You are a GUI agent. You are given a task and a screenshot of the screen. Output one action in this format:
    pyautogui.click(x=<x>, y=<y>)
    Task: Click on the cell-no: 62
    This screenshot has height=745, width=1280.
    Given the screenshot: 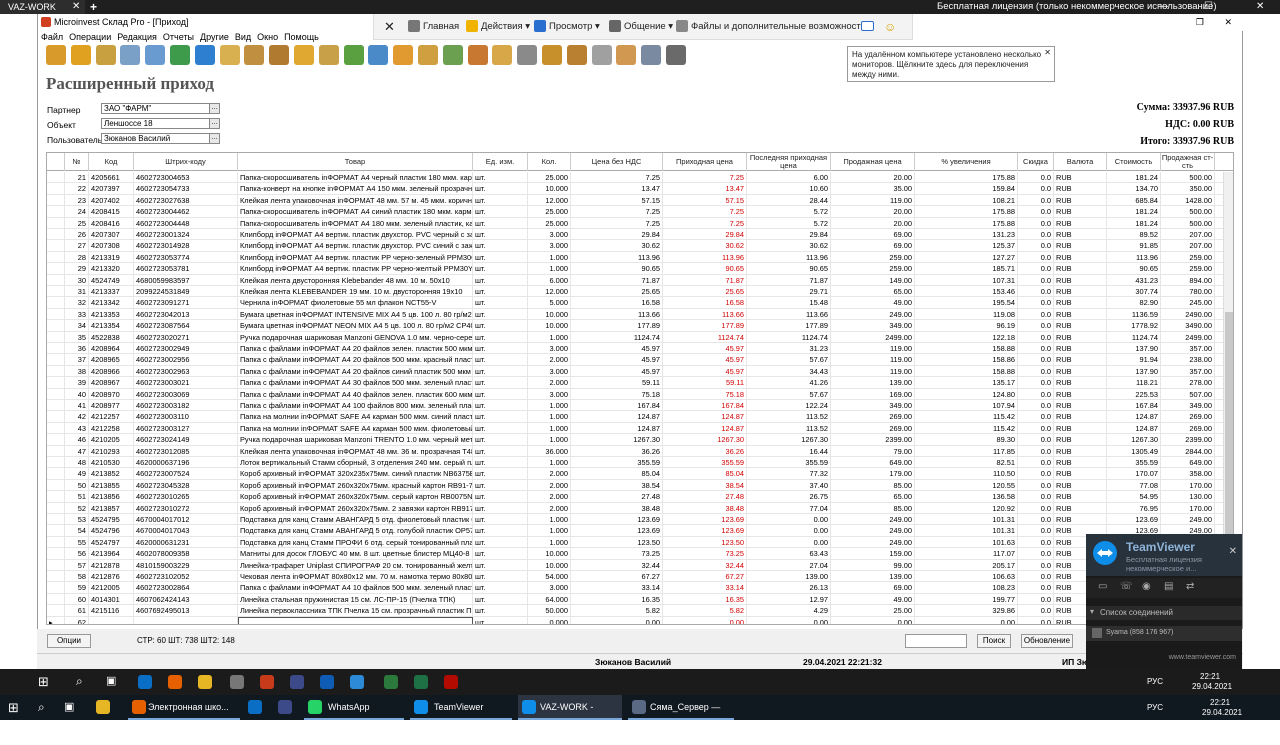 What is the action you would take?
    pyautogui.click(x=77, y=620)
    